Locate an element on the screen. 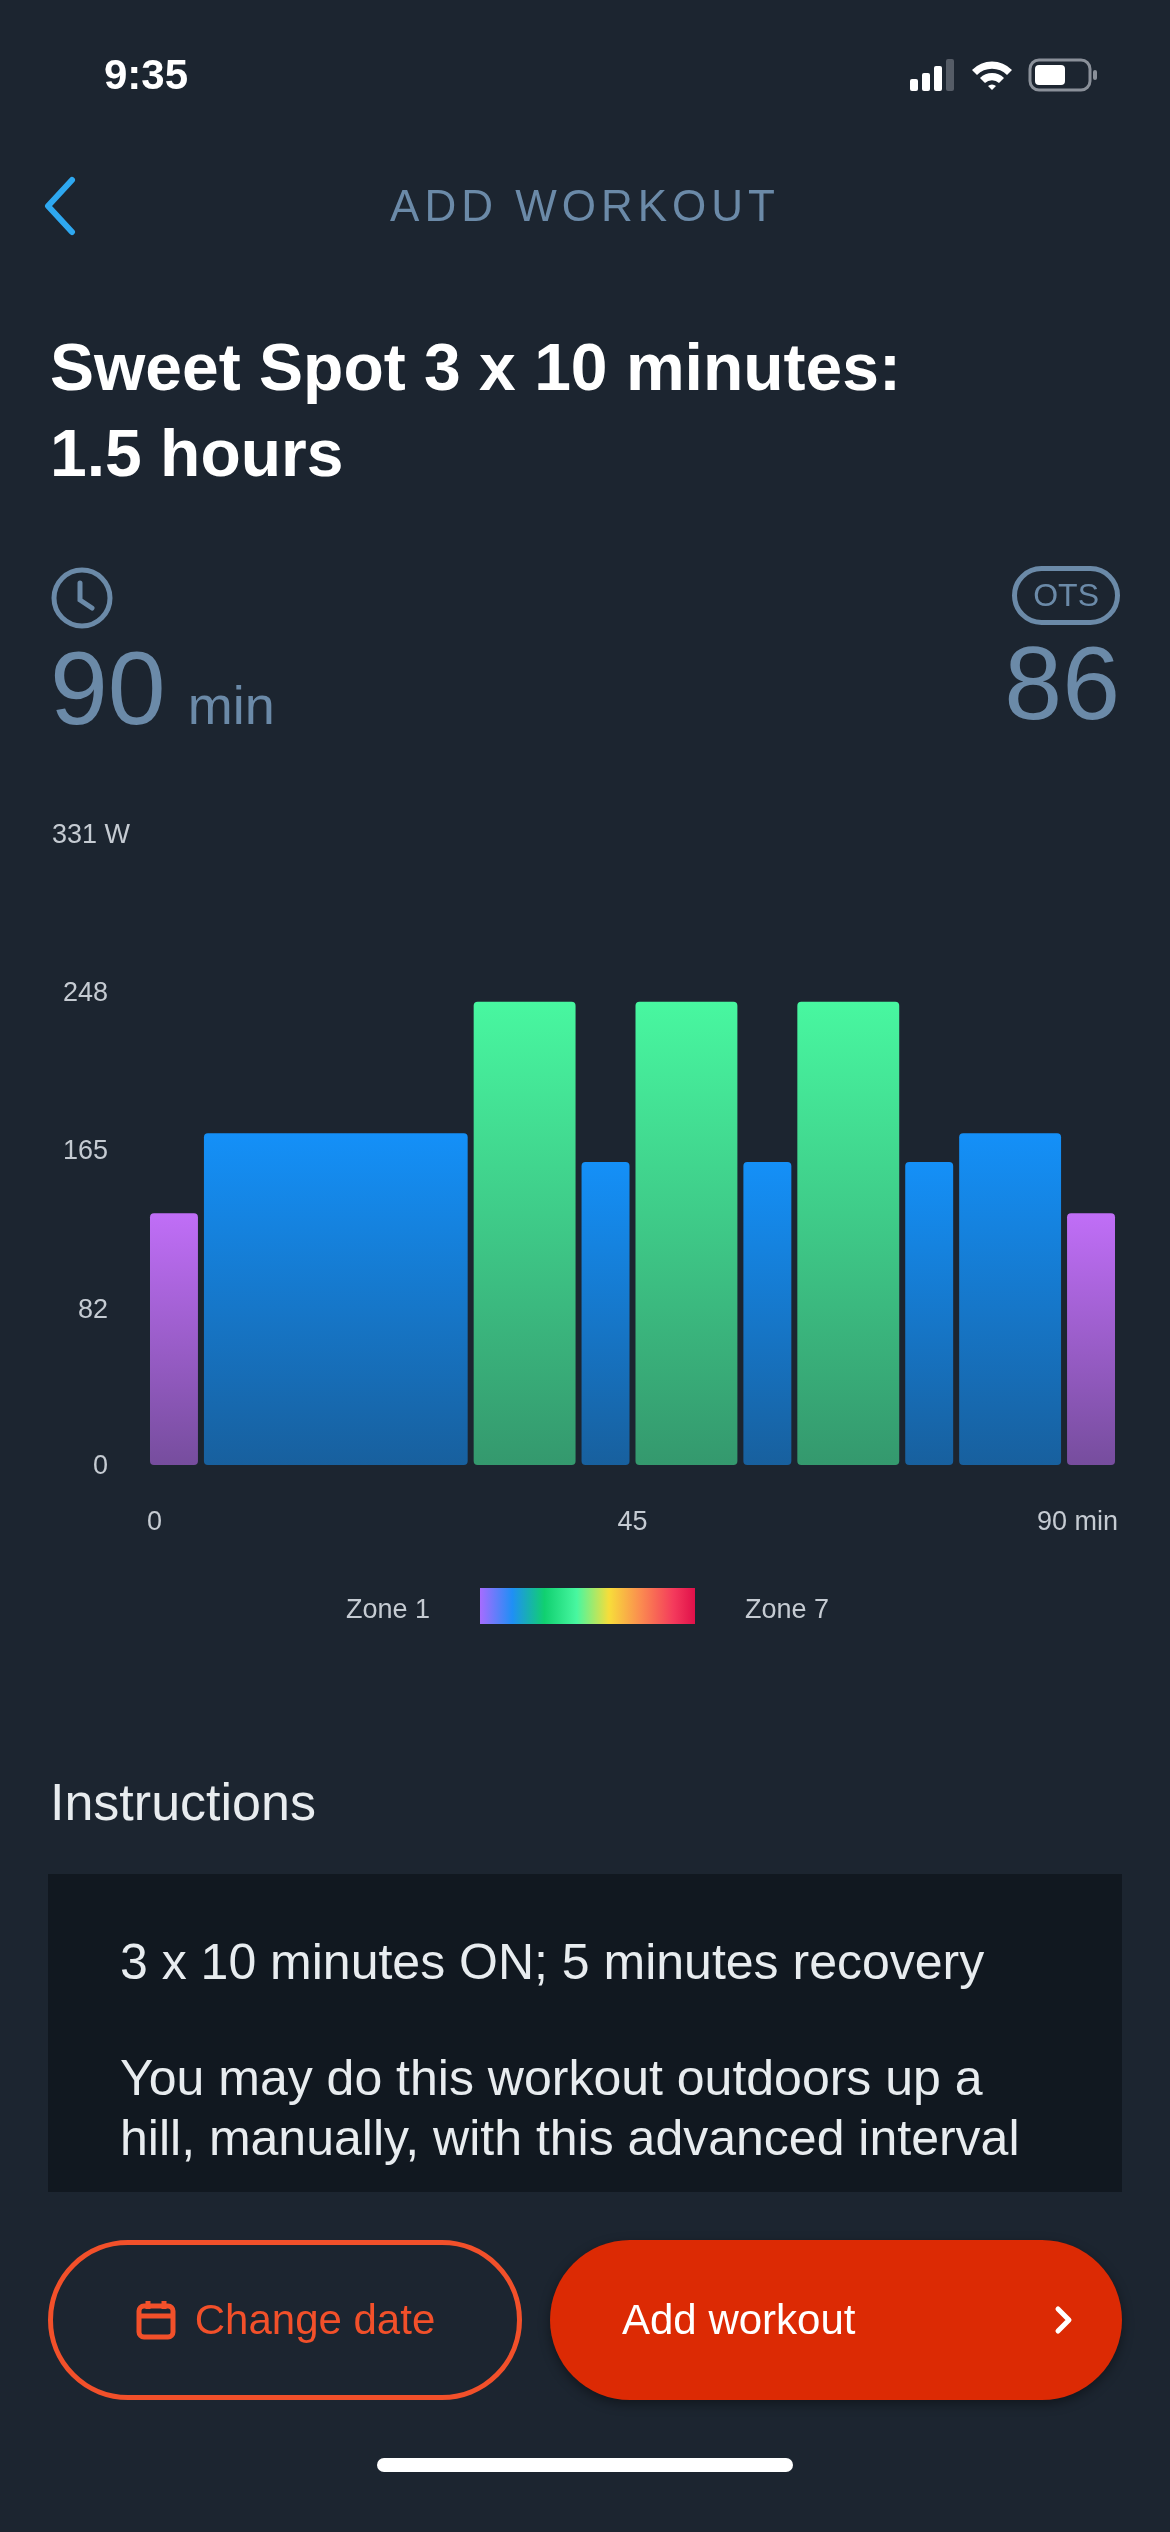  ots-value: 86 is located at coordinates (1062, 683).